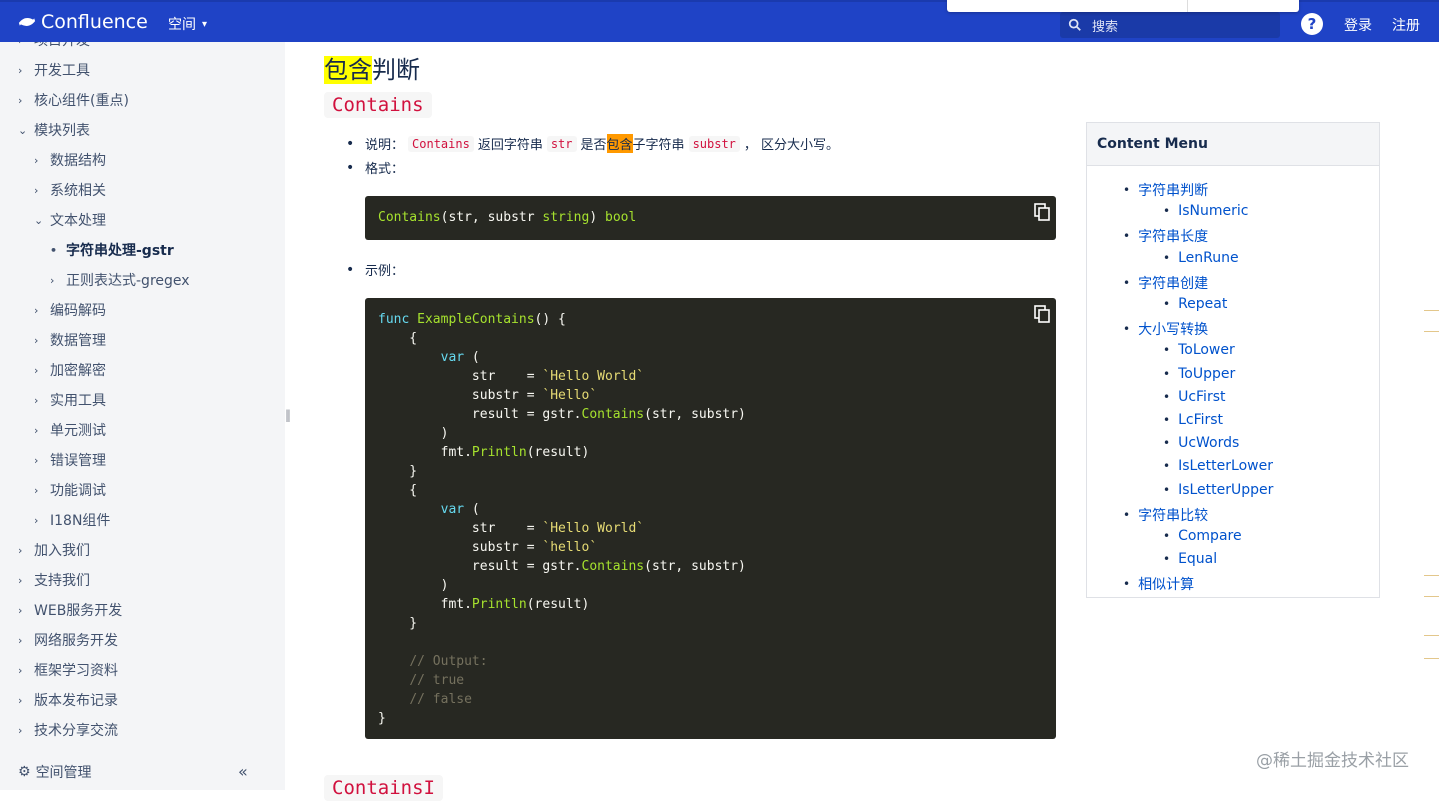  I want to click on desc-highlight: 包含, so click(619, 143).